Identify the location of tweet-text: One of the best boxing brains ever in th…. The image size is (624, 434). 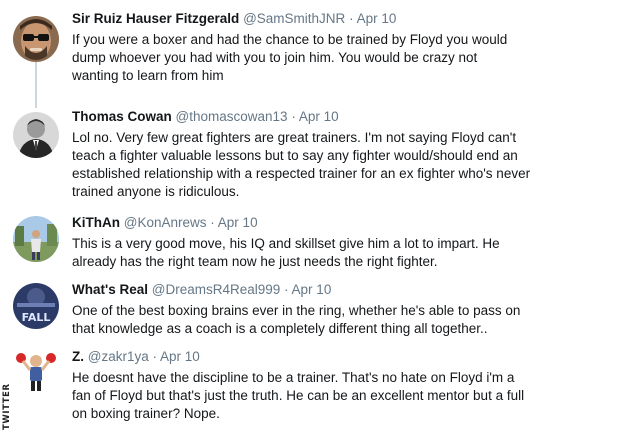
(342, 320).